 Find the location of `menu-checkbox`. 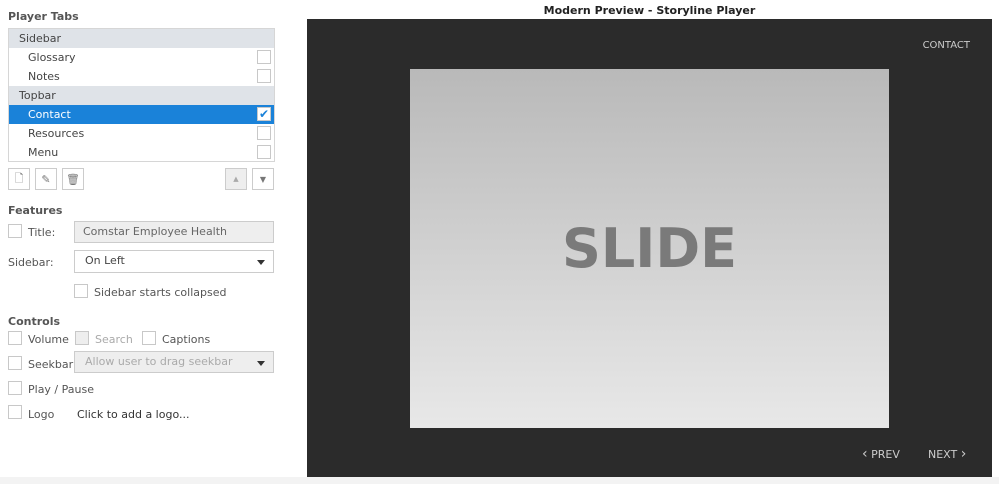

menu-checkbox is located at coordinates (264, 152).